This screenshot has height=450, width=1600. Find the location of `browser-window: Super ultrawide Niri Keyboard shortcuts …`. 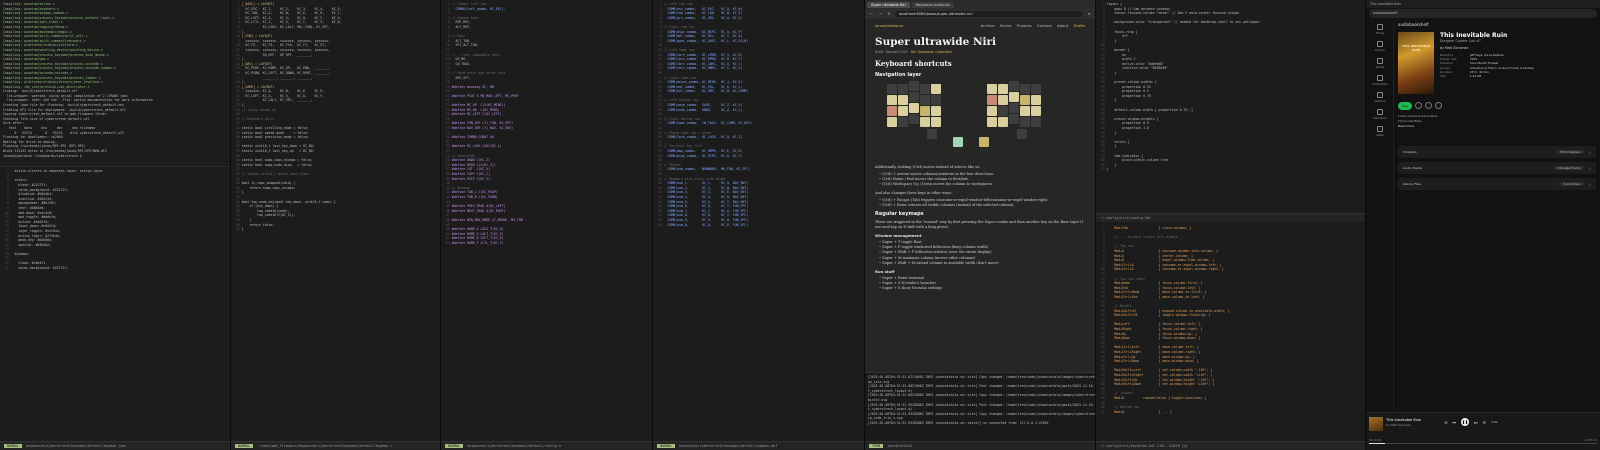

browser-window: Super ultrawide Niri Keyboard shortcuts … is located at coordinates (980, 225).